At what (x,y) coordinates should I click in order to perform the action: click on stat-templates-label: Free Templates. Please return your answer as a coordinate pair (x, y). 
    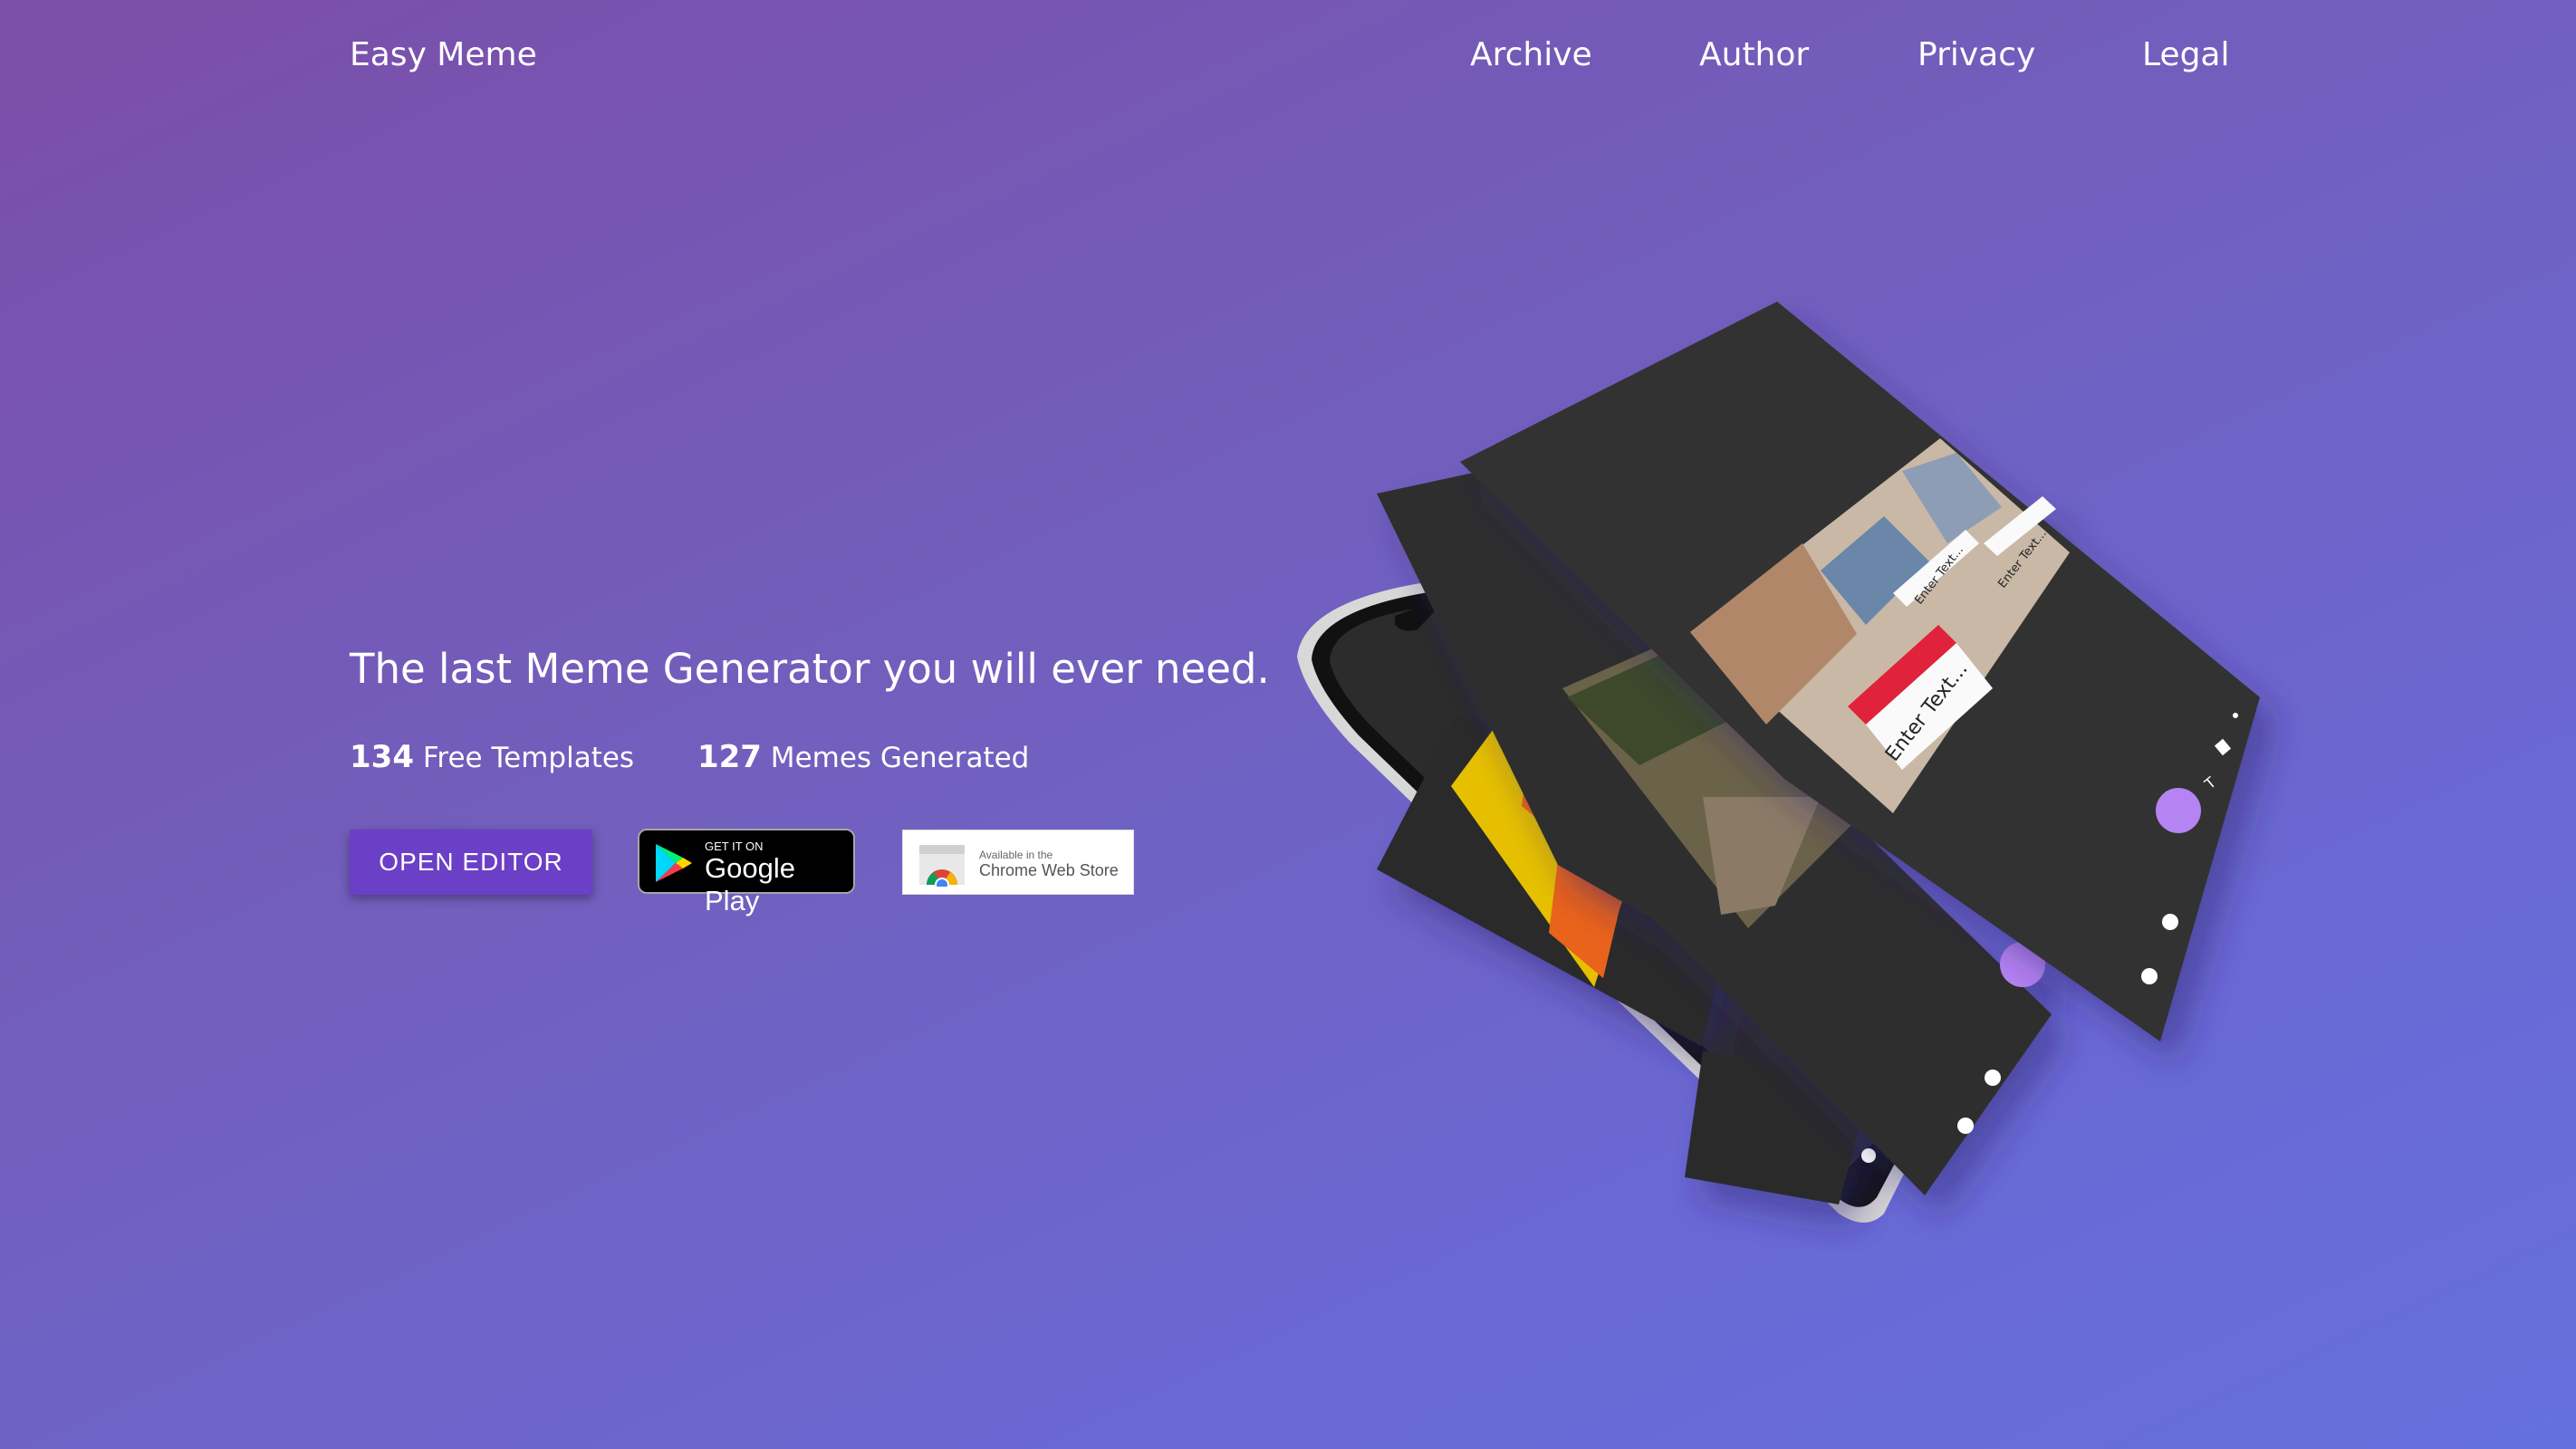
    Looking at the image, I should click on (528, 758).